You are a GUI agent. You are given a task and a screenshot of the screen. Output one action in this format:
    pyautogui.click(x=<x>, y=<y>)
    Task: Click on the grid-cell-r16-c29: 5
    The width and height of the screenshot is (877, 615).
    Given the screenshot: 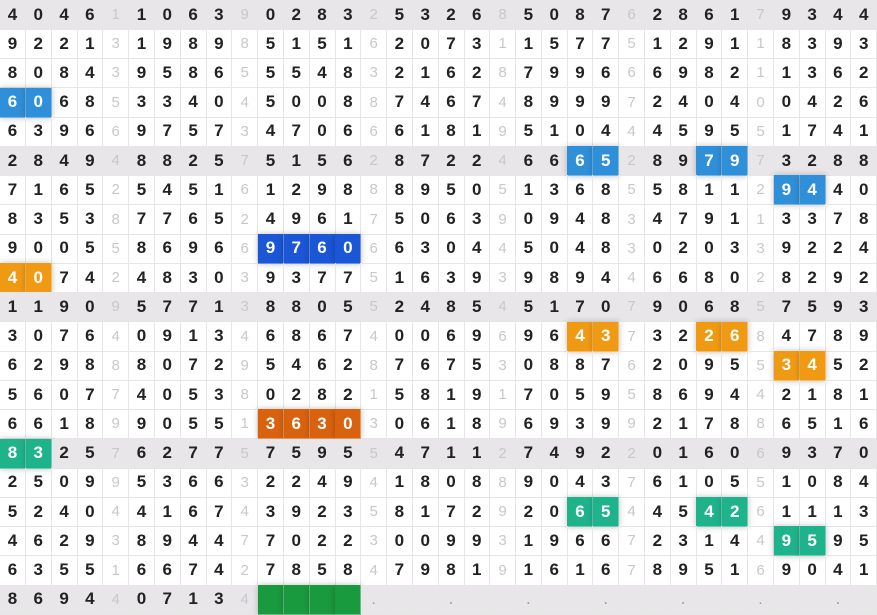 What is the action you would take?
    pyautogui.click(x=761, y=482)
    